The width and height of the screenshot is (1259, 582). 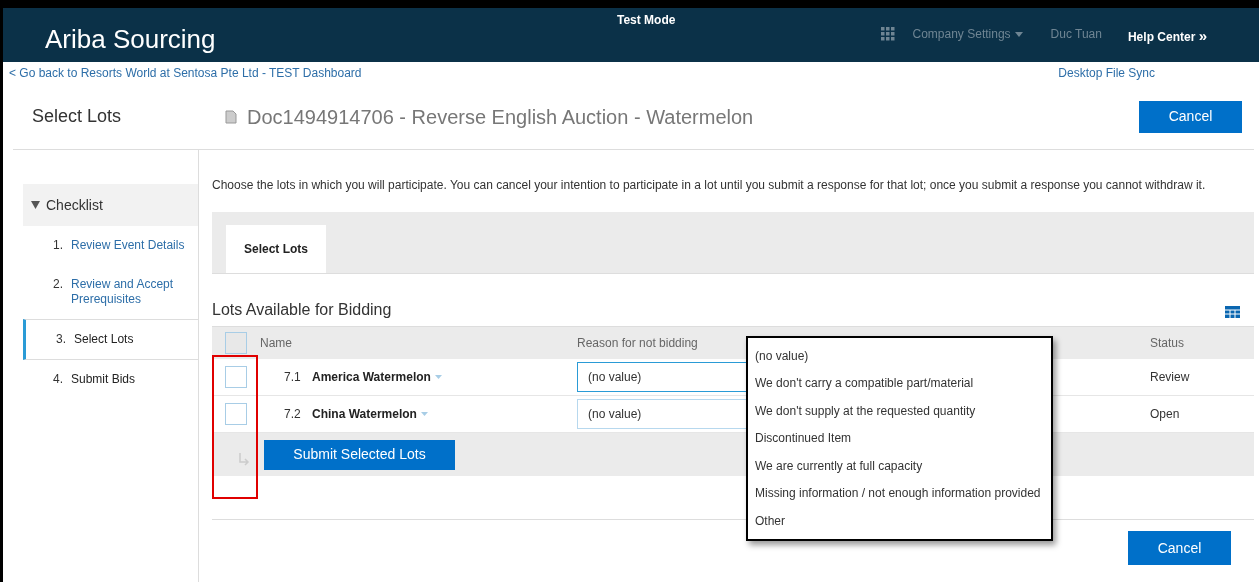 What do you see at coordinates (899, 438) in the screenshot?
I see `dropdown-option: Discontinued Item` at bounding box center [899, 438].